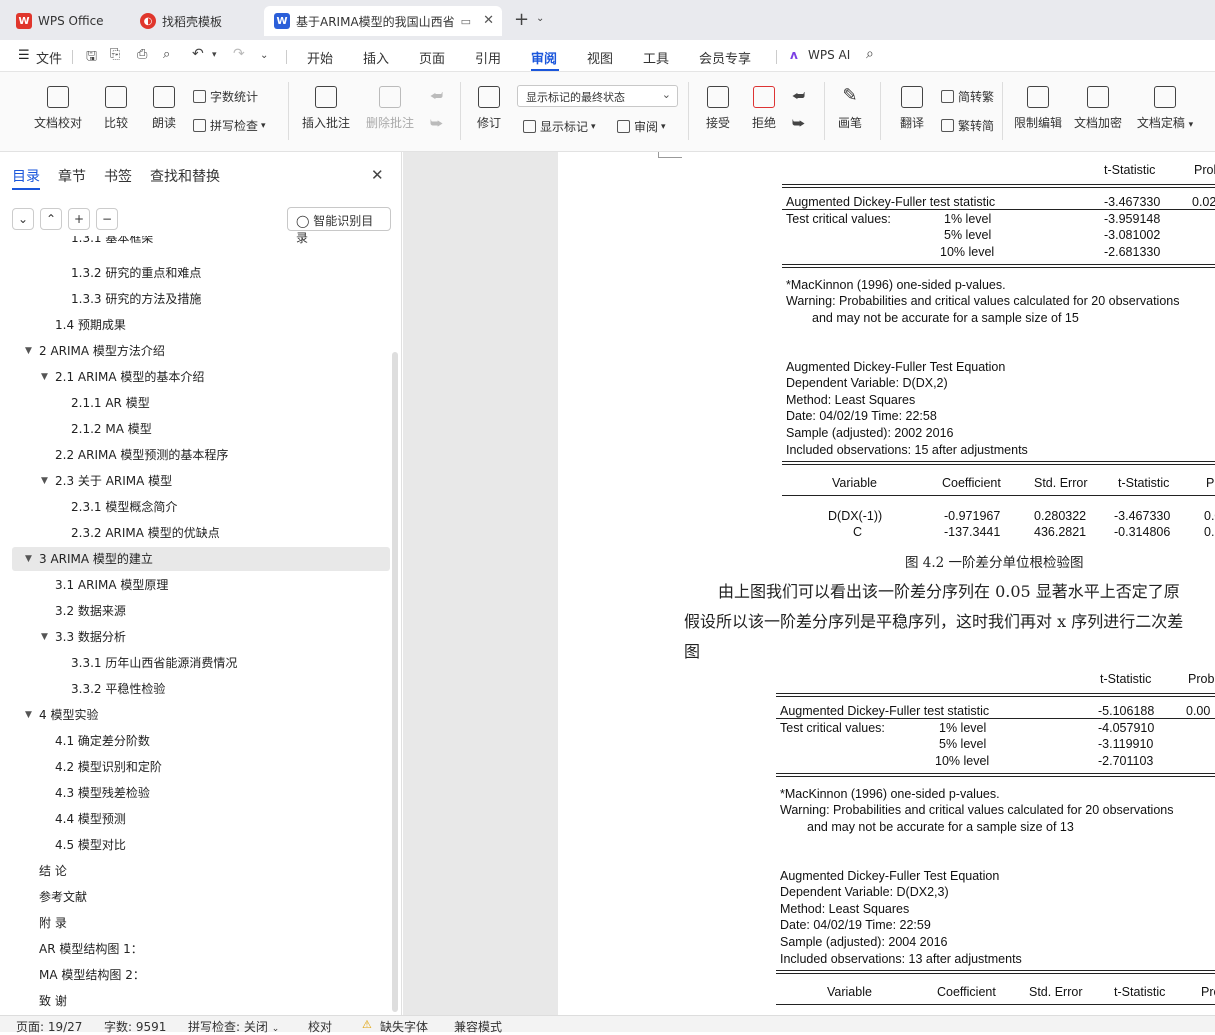  I want to click on toc-item: 2.3 关于 ARIMA 模型, so click(113, 481).